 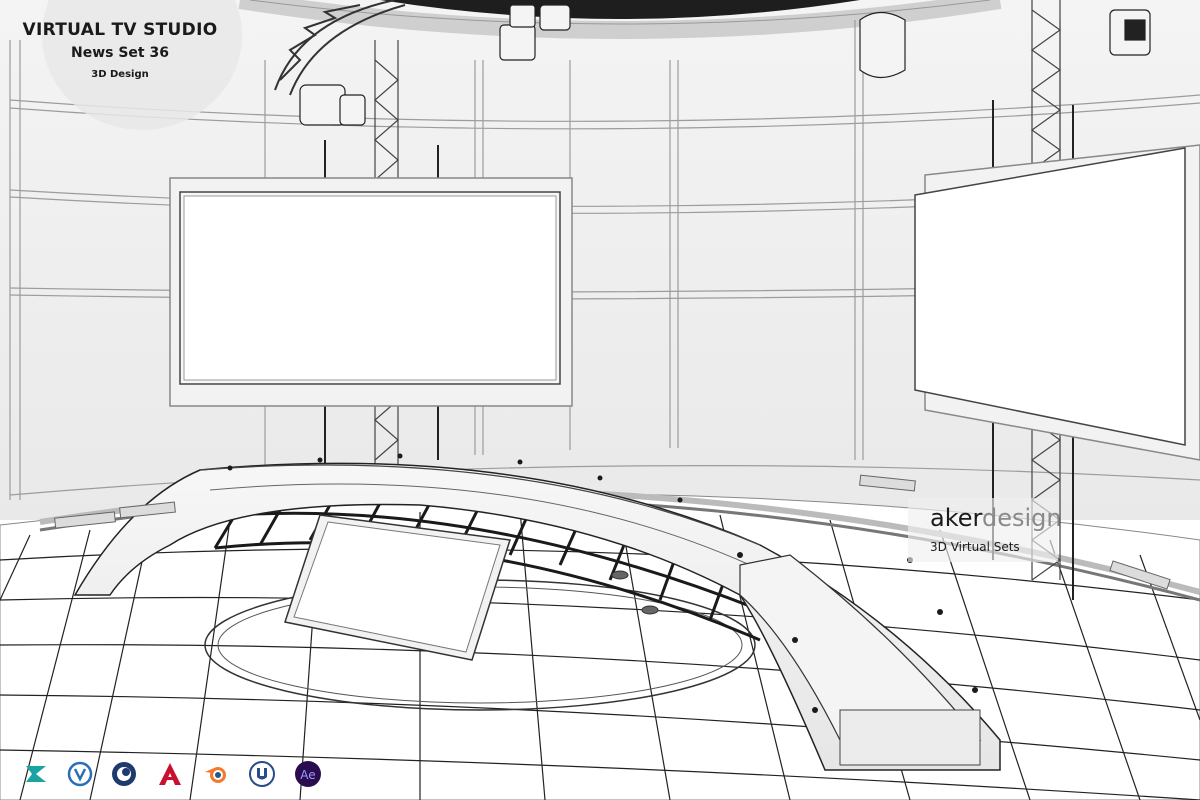 I want to click on brand-name-dark: aker, so click(x=956, y=518).